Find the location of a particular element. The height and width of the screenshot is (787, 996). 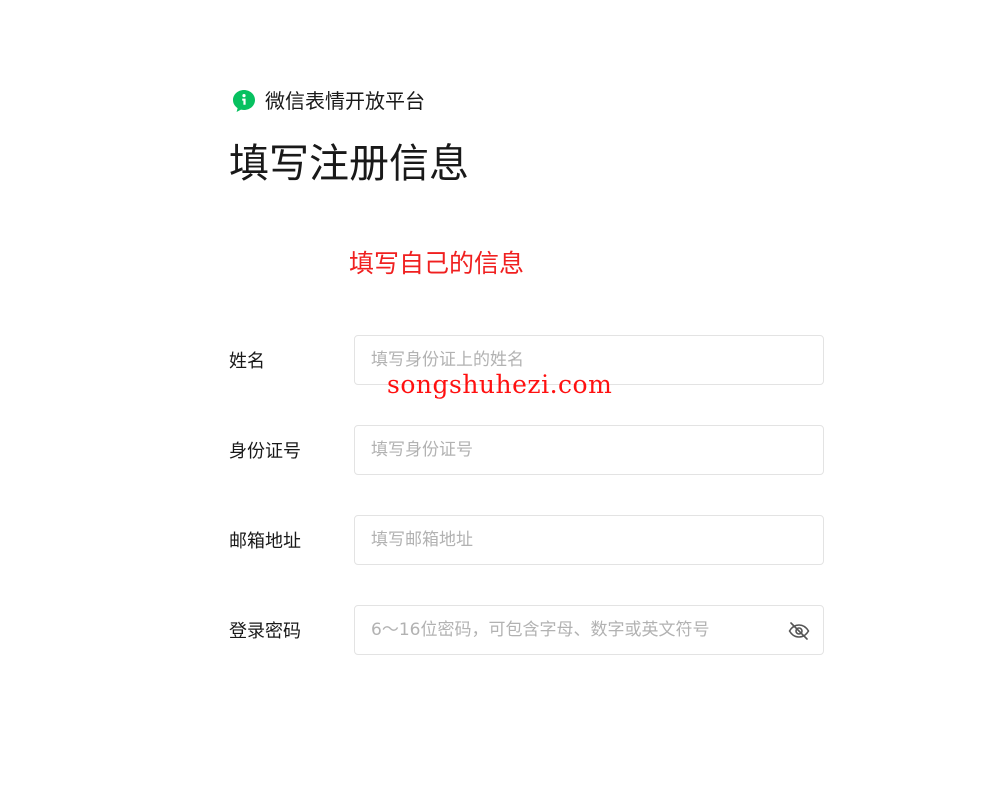

password-field-box is located at coordinates (589, 630).